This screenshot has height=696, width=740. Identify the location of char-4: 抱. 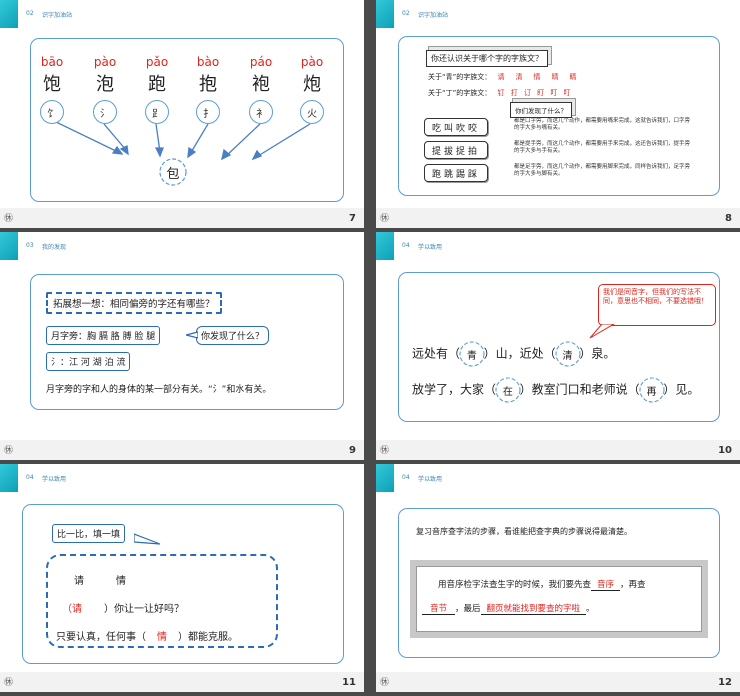
(208, 84).